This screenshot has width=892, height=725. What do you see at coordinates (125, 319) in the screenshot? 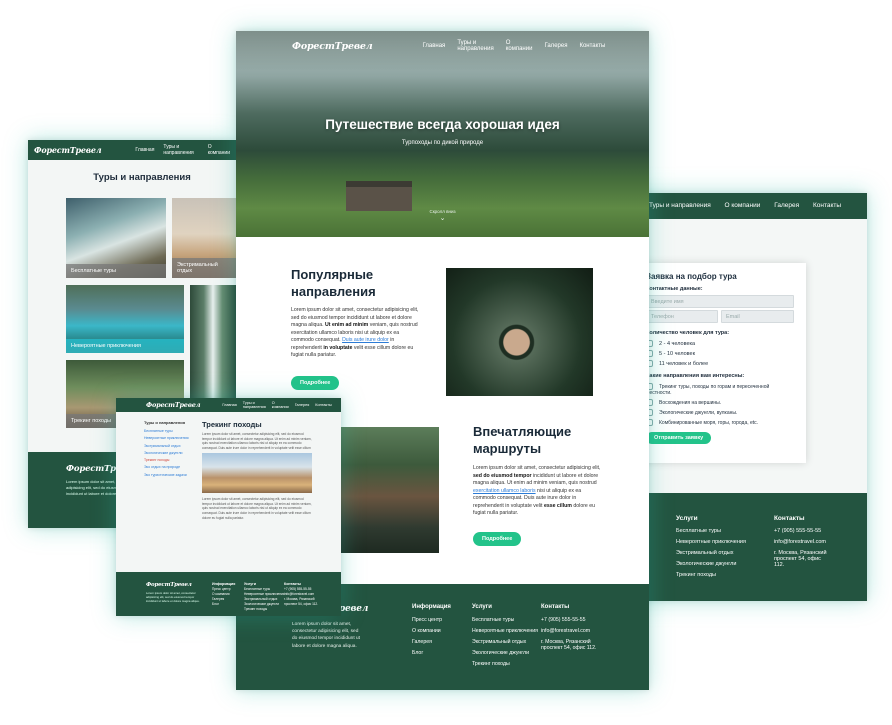
I see `tour-card: Невероятные приключения` at bounding box center [125, 319].